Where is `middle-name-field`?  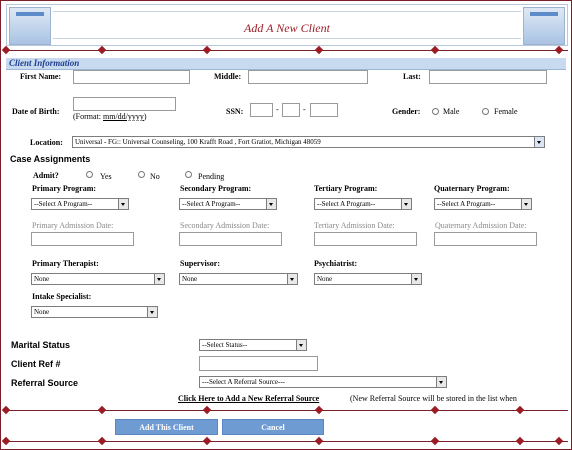 middle-name-field is located at coordinates (308, 77).